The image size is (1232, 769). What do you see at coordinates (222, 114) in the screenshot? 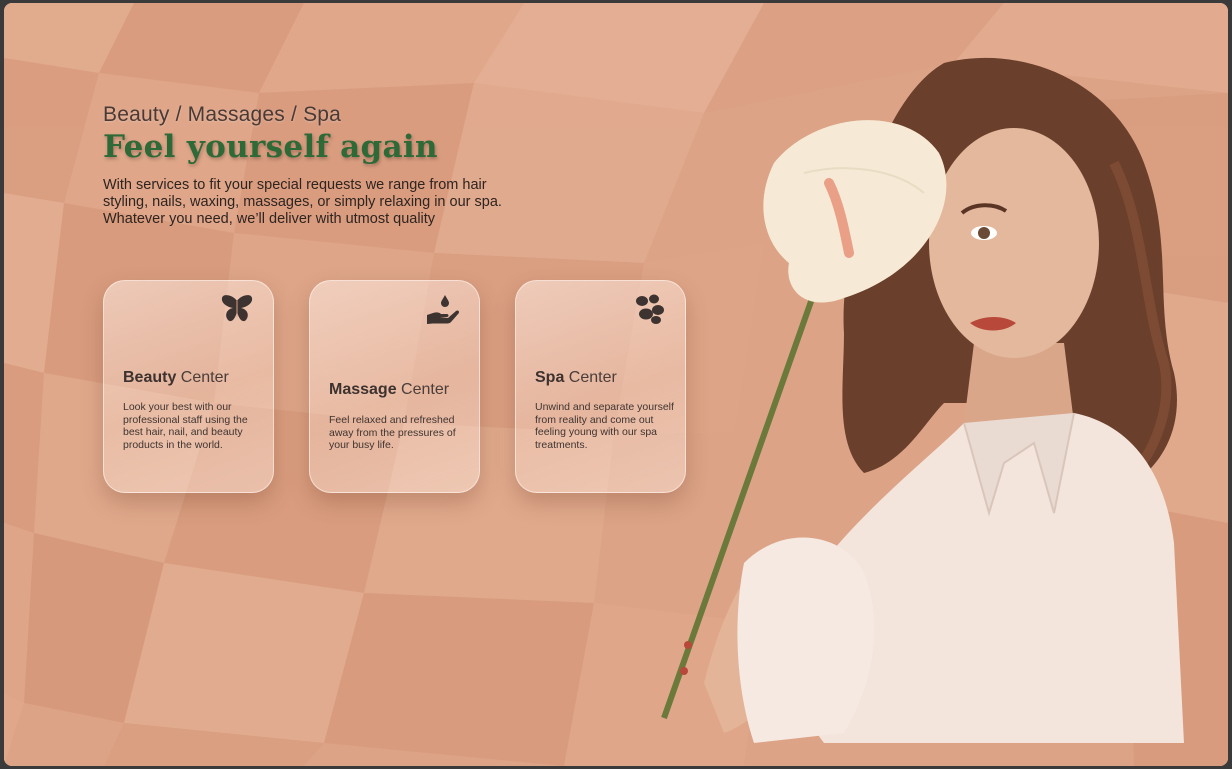
I see `breadcrumb: Beauty / Massages / Spa` at bounding box center [222, 114].